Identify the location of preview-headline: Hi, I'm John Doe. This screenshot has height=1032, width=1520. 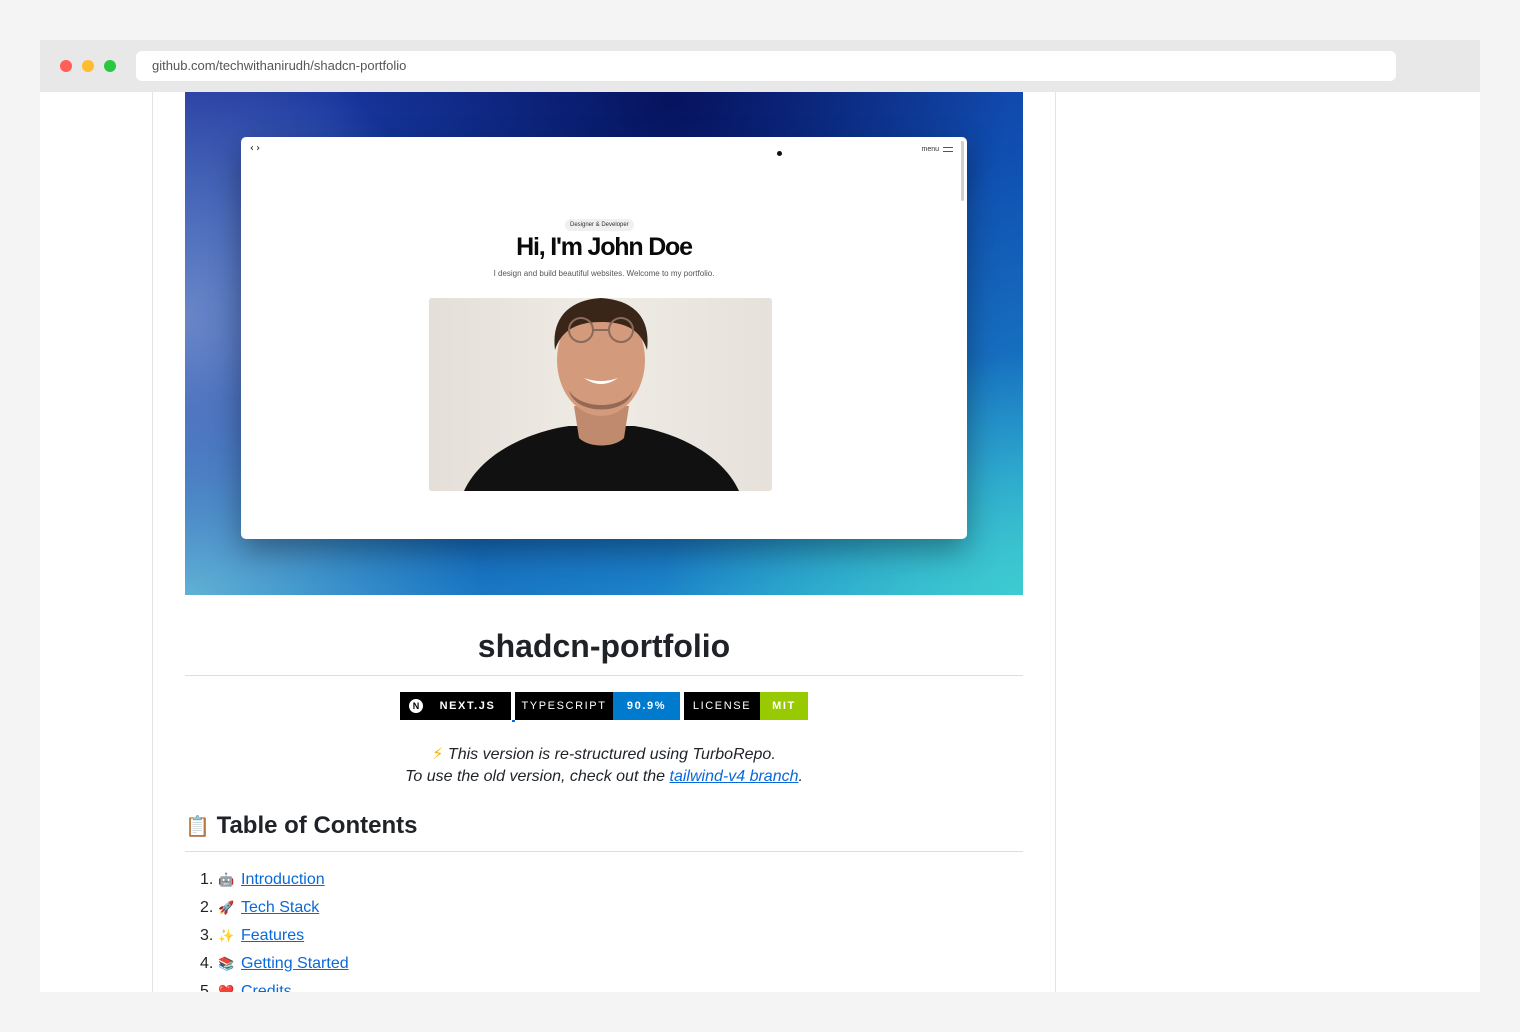
(604, 247).